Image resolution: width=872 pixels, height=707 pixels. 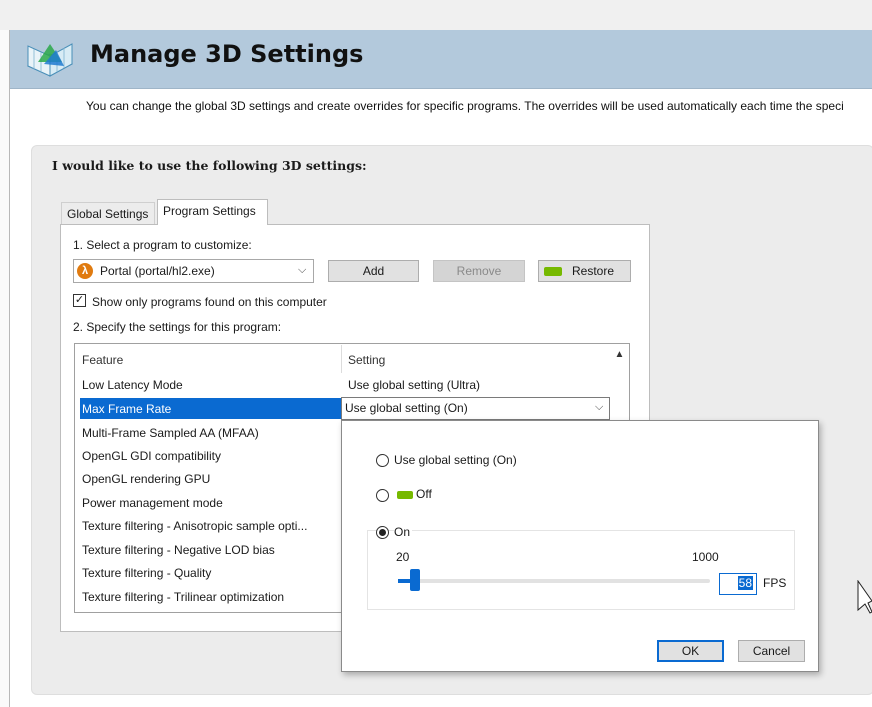 What do you see at coordinates (5, 368) in the screenshot?
I see `left-navigation-pane` at bounding box center [5, 368].